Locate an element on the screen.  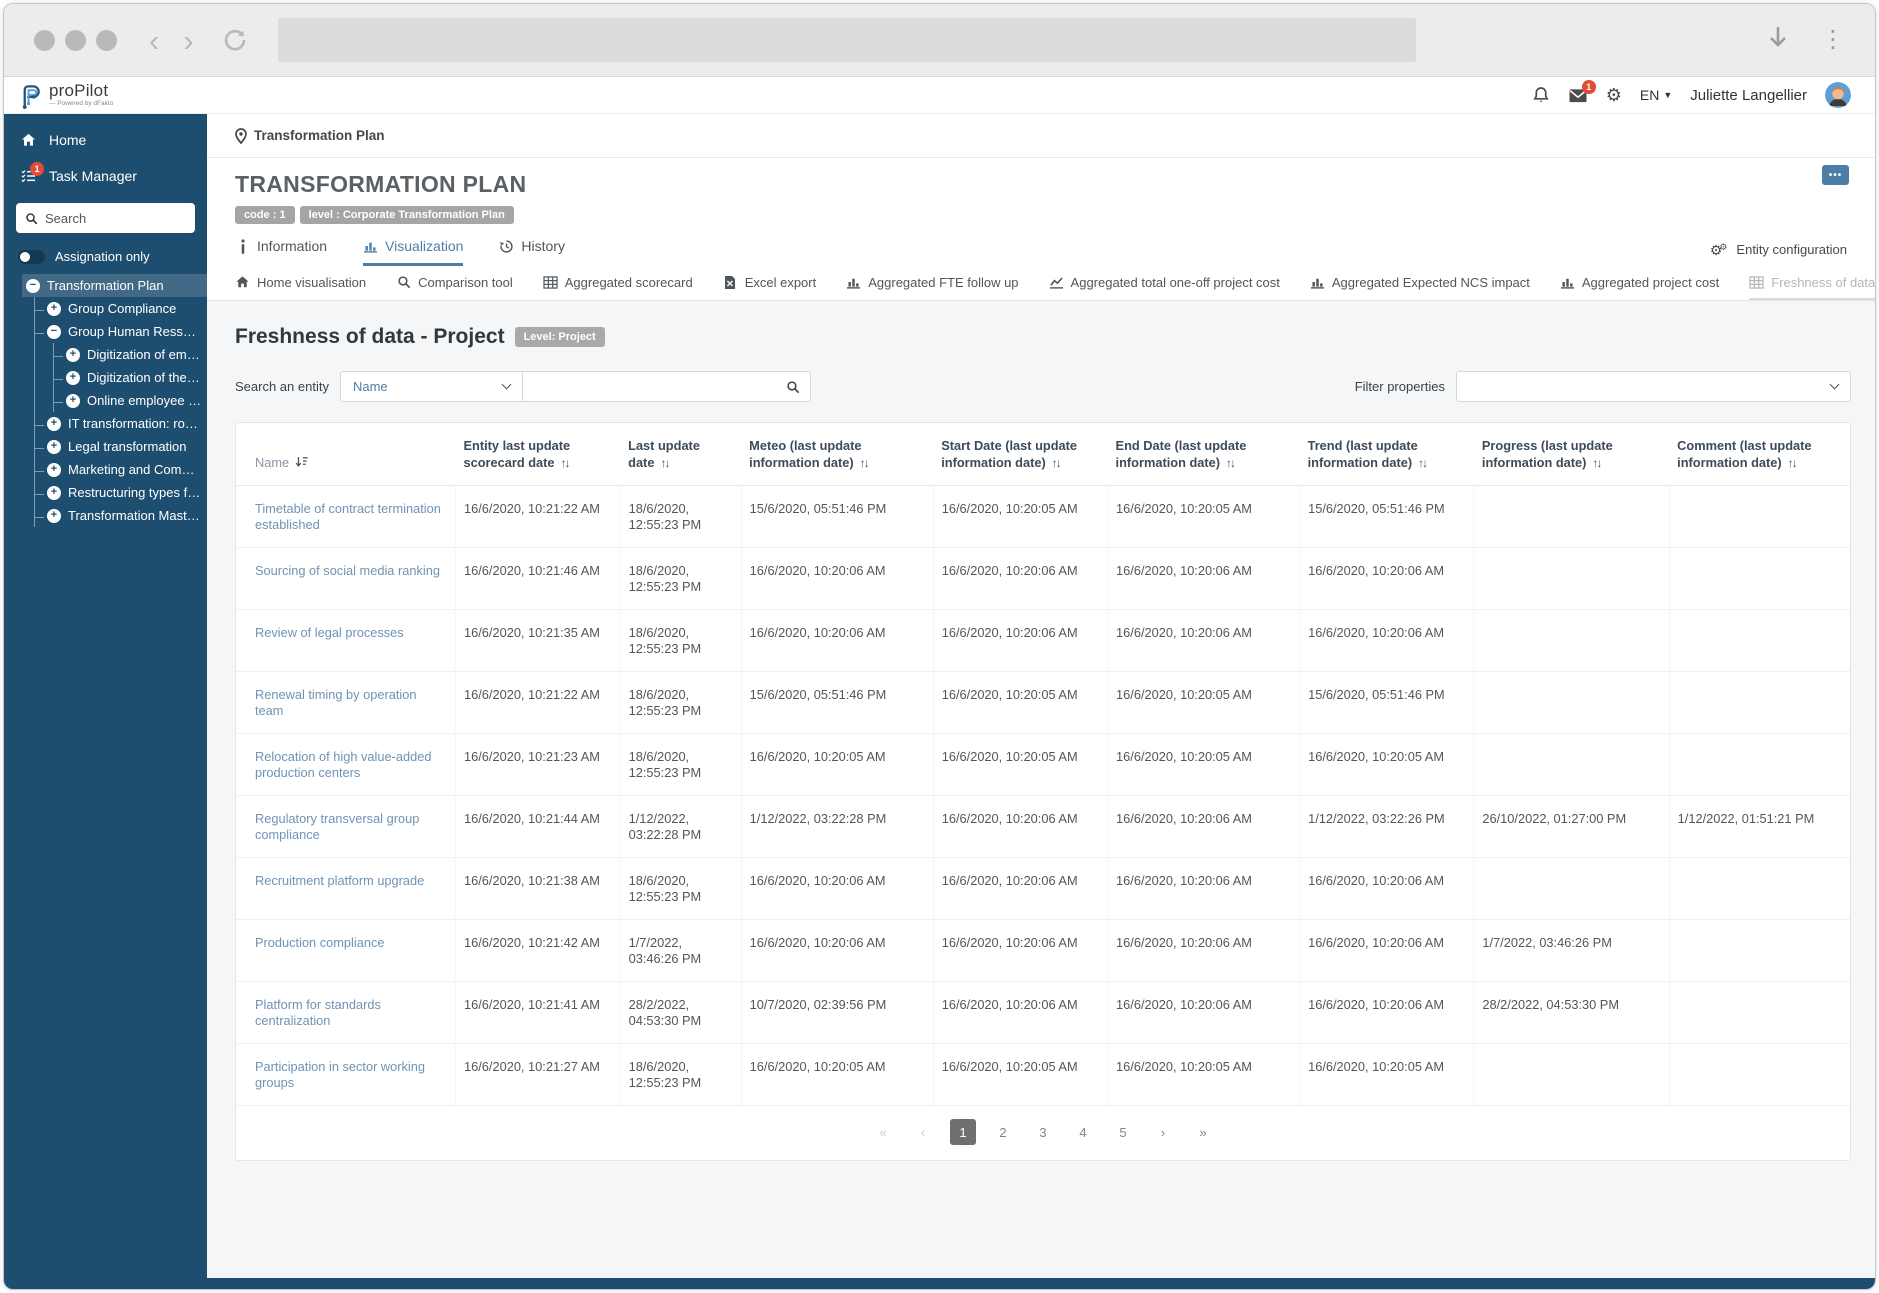
sidebar-search is located at coordinates (105, 218).